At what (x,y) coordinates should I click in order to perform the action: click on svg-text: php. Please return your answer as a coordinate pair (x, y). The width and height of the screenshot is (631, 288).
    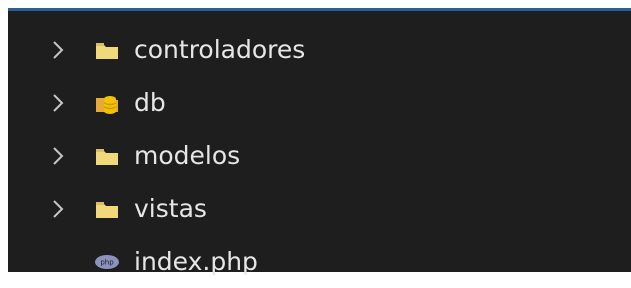
    Looking at the image, I should click on (107, 262).